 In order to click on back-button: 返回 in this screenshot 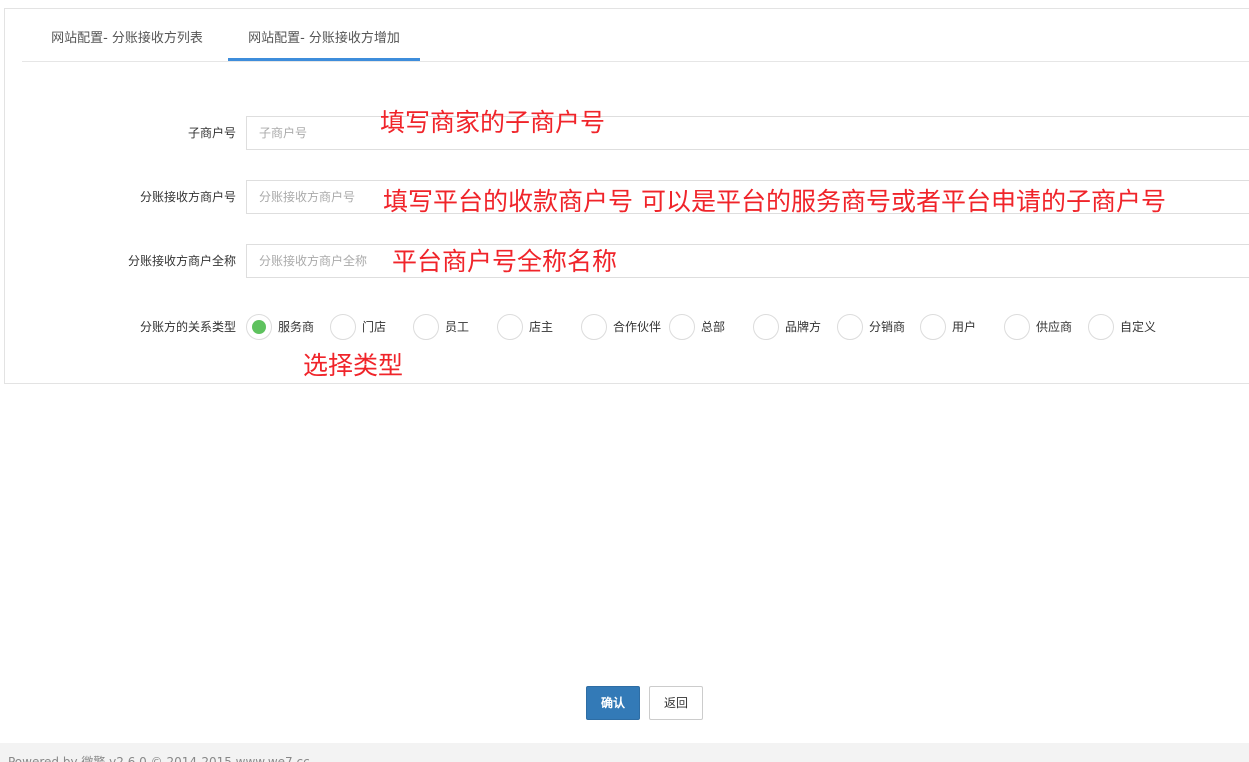, I will do `click(676, 703)`.